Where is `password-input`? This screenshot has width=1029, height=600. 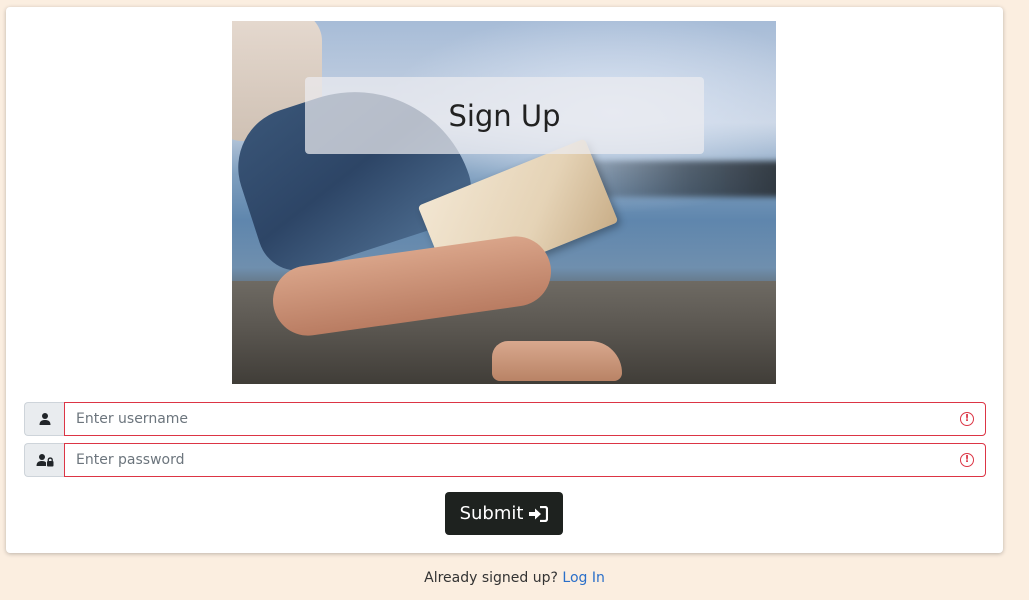
password-input is located at coordinates (525, 460).